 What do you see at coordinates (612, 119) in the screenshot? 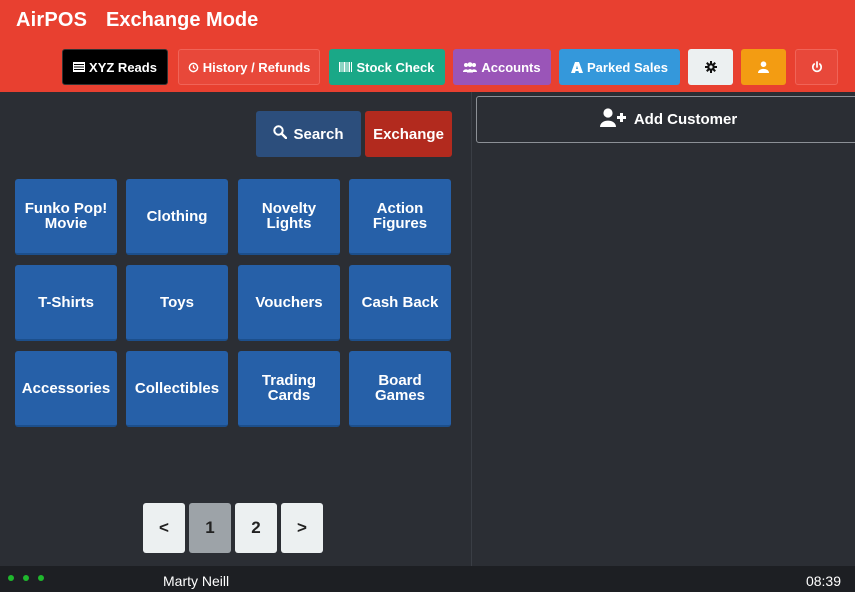
I see `user-plus-icon` at bounding box center [612, 119].